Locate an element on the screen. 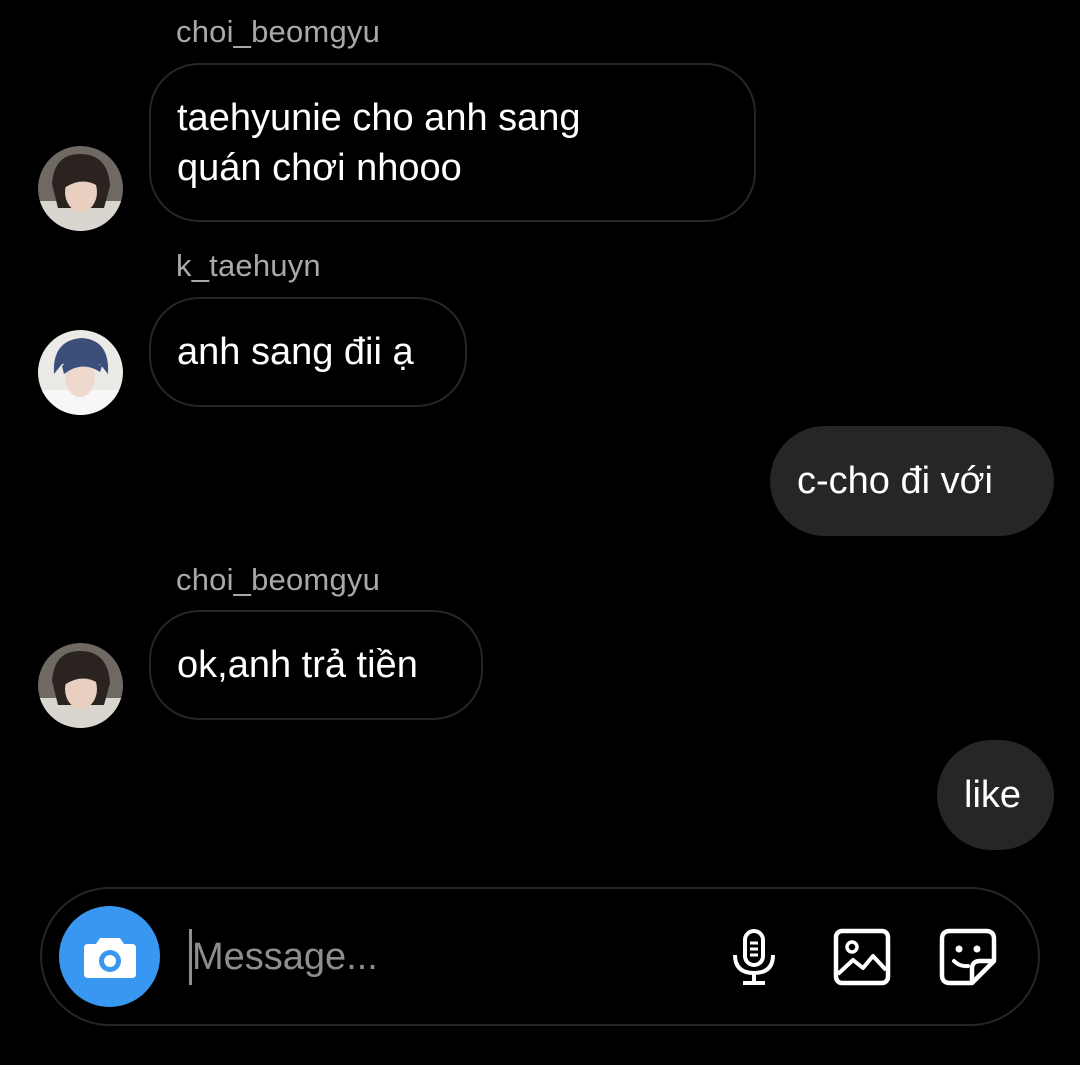 This screenshot has width=1080, height=1065. message-bubble-outgoing: c-cho đi với is located at coordinates (912, 481).